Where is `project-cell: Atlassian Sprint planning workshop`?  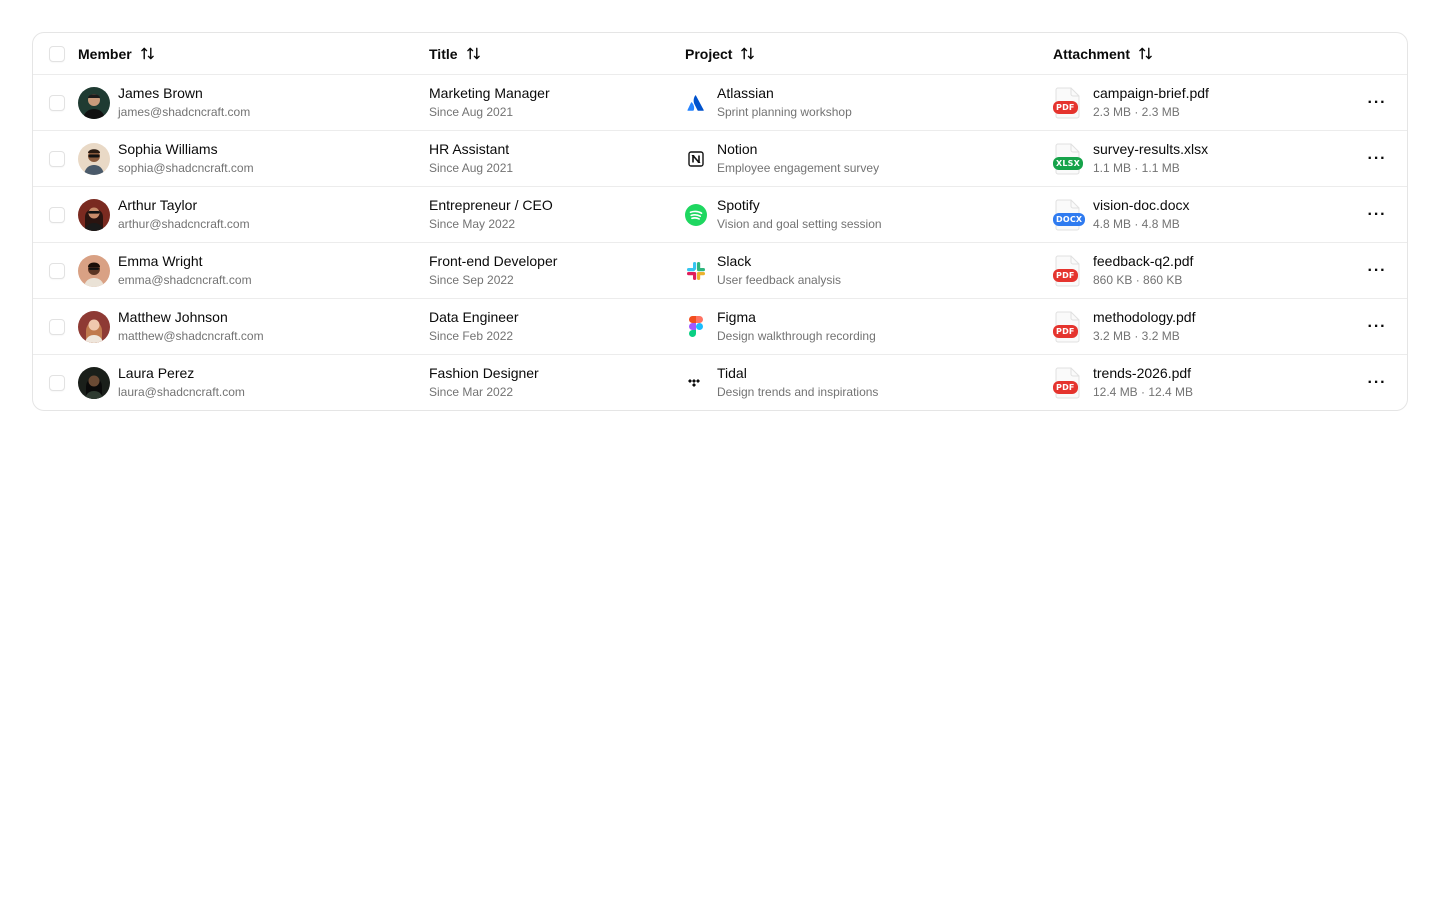 project-cell: Atlassian Sprint planning workshop is located at coordinates (865, 102).